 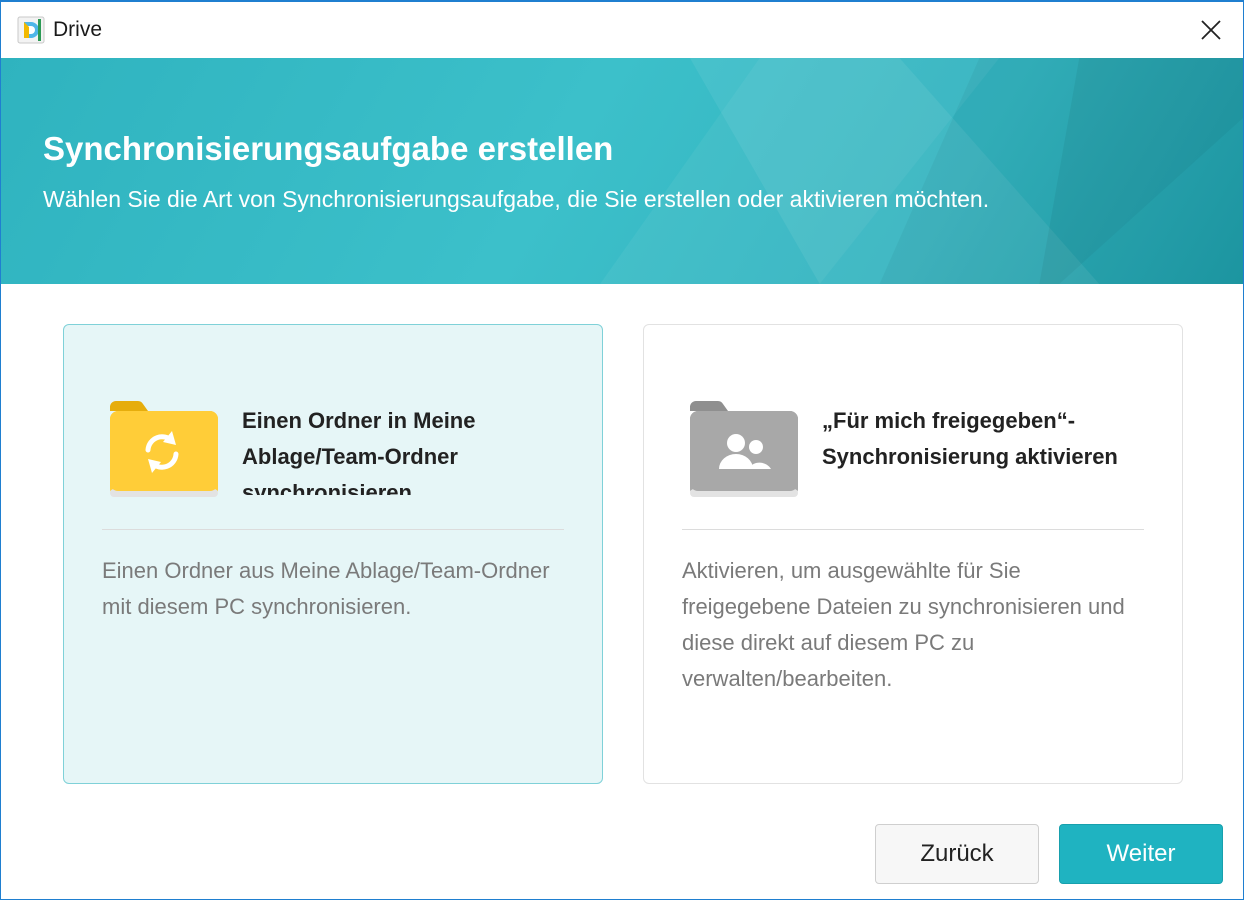 I want to click on page-title: Synchronisierungsaufgabe erstellen, so click(x=328, y=148).